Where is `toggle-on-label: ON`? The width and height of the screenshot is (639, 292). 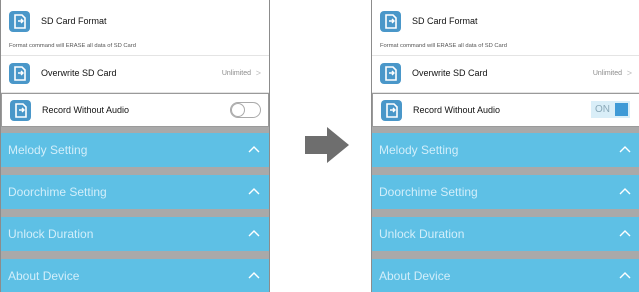 toggle-on-label: ON is located at coordinates (602, 109).